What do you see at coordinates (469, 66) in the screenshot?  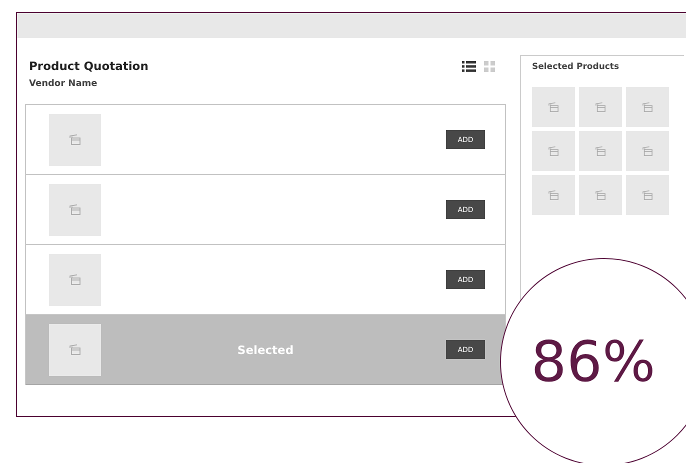 I see `list-view-icon` at bounding box center [469, 66].